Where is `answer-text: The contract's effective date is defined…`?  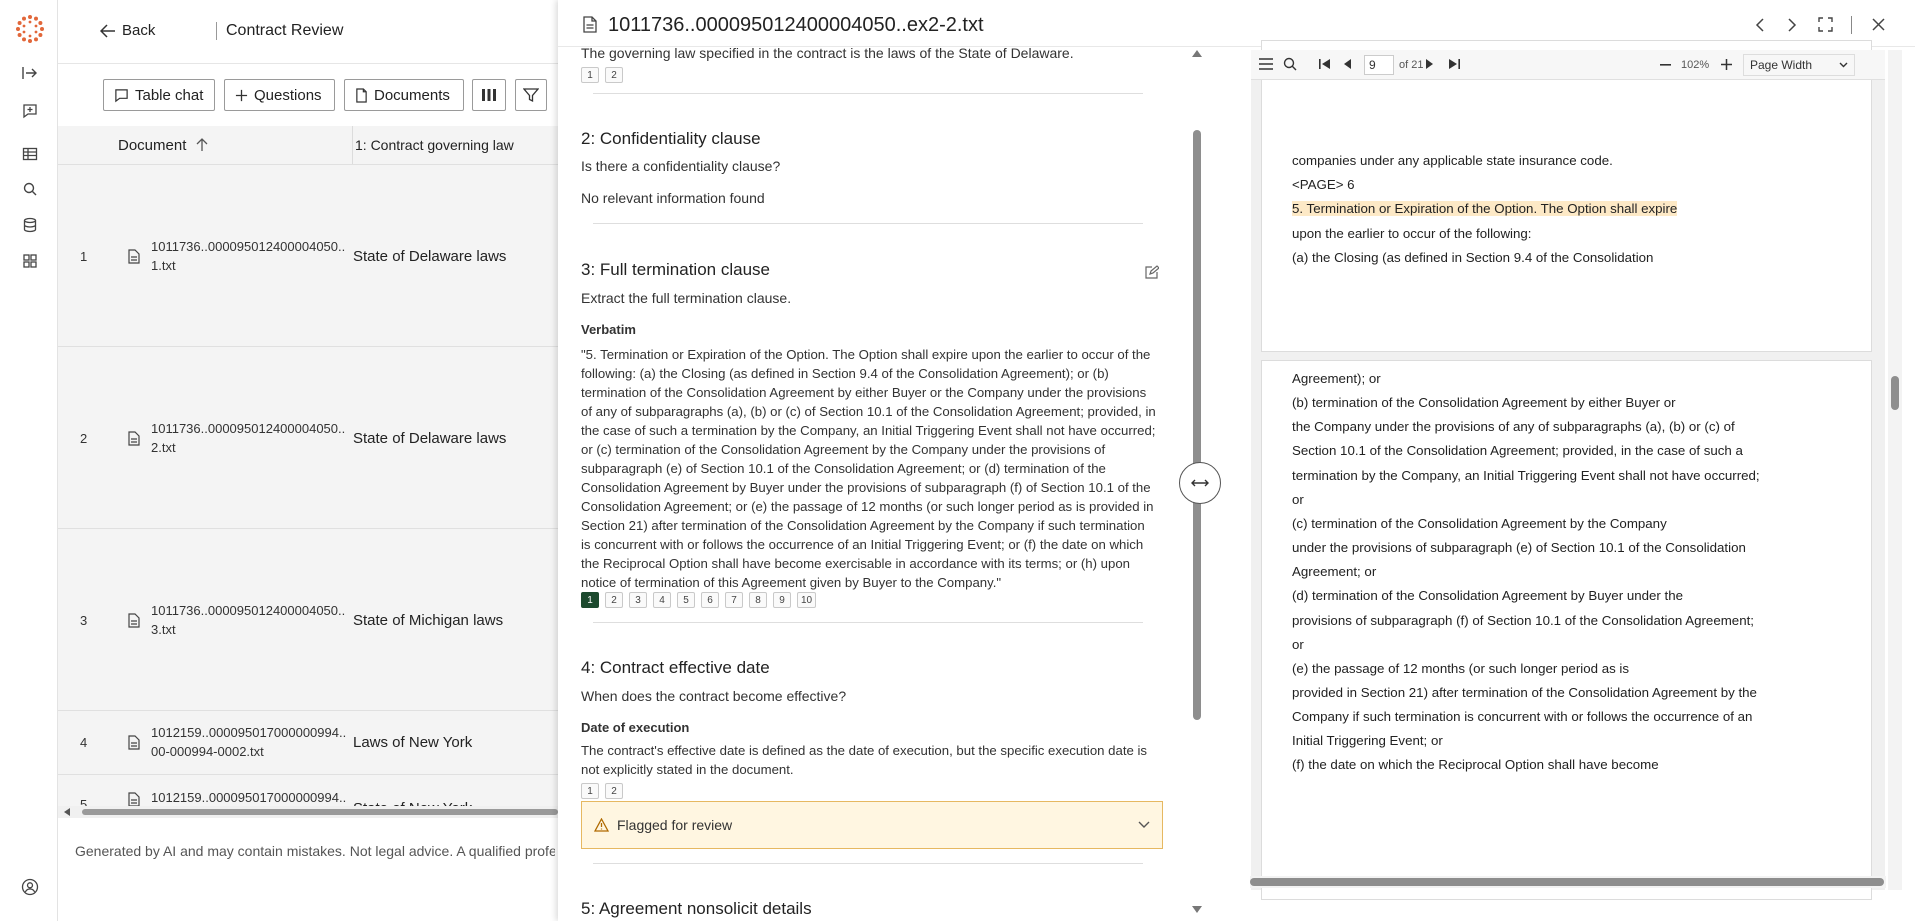
answer-text: The contract's effective date is defined… is located at coordinates (864, 760).